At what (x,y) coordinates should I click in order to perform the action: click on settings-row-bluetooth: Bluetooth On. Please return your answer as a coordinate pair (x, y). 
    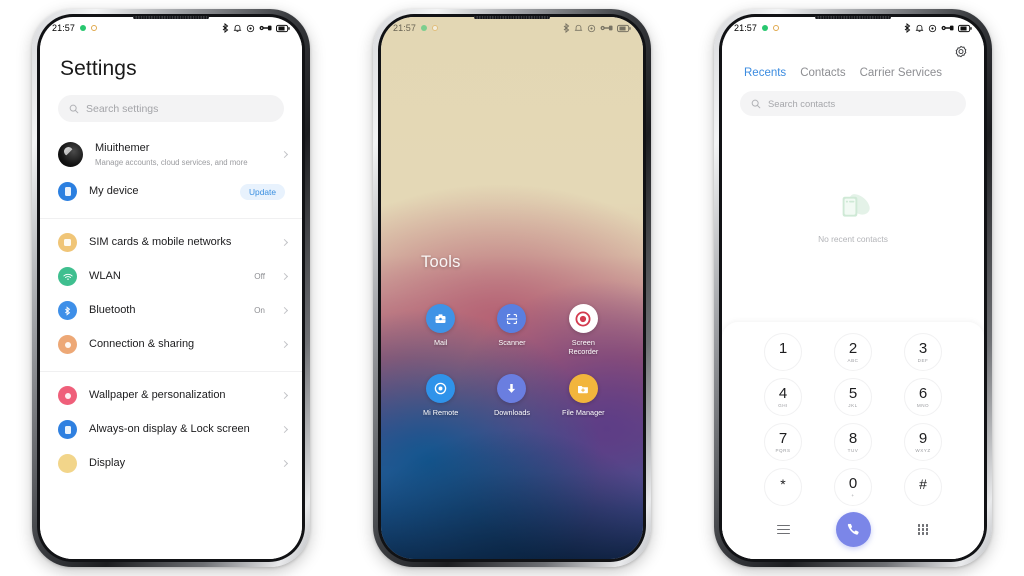
    Looking at the image, I should click on (171, 311).